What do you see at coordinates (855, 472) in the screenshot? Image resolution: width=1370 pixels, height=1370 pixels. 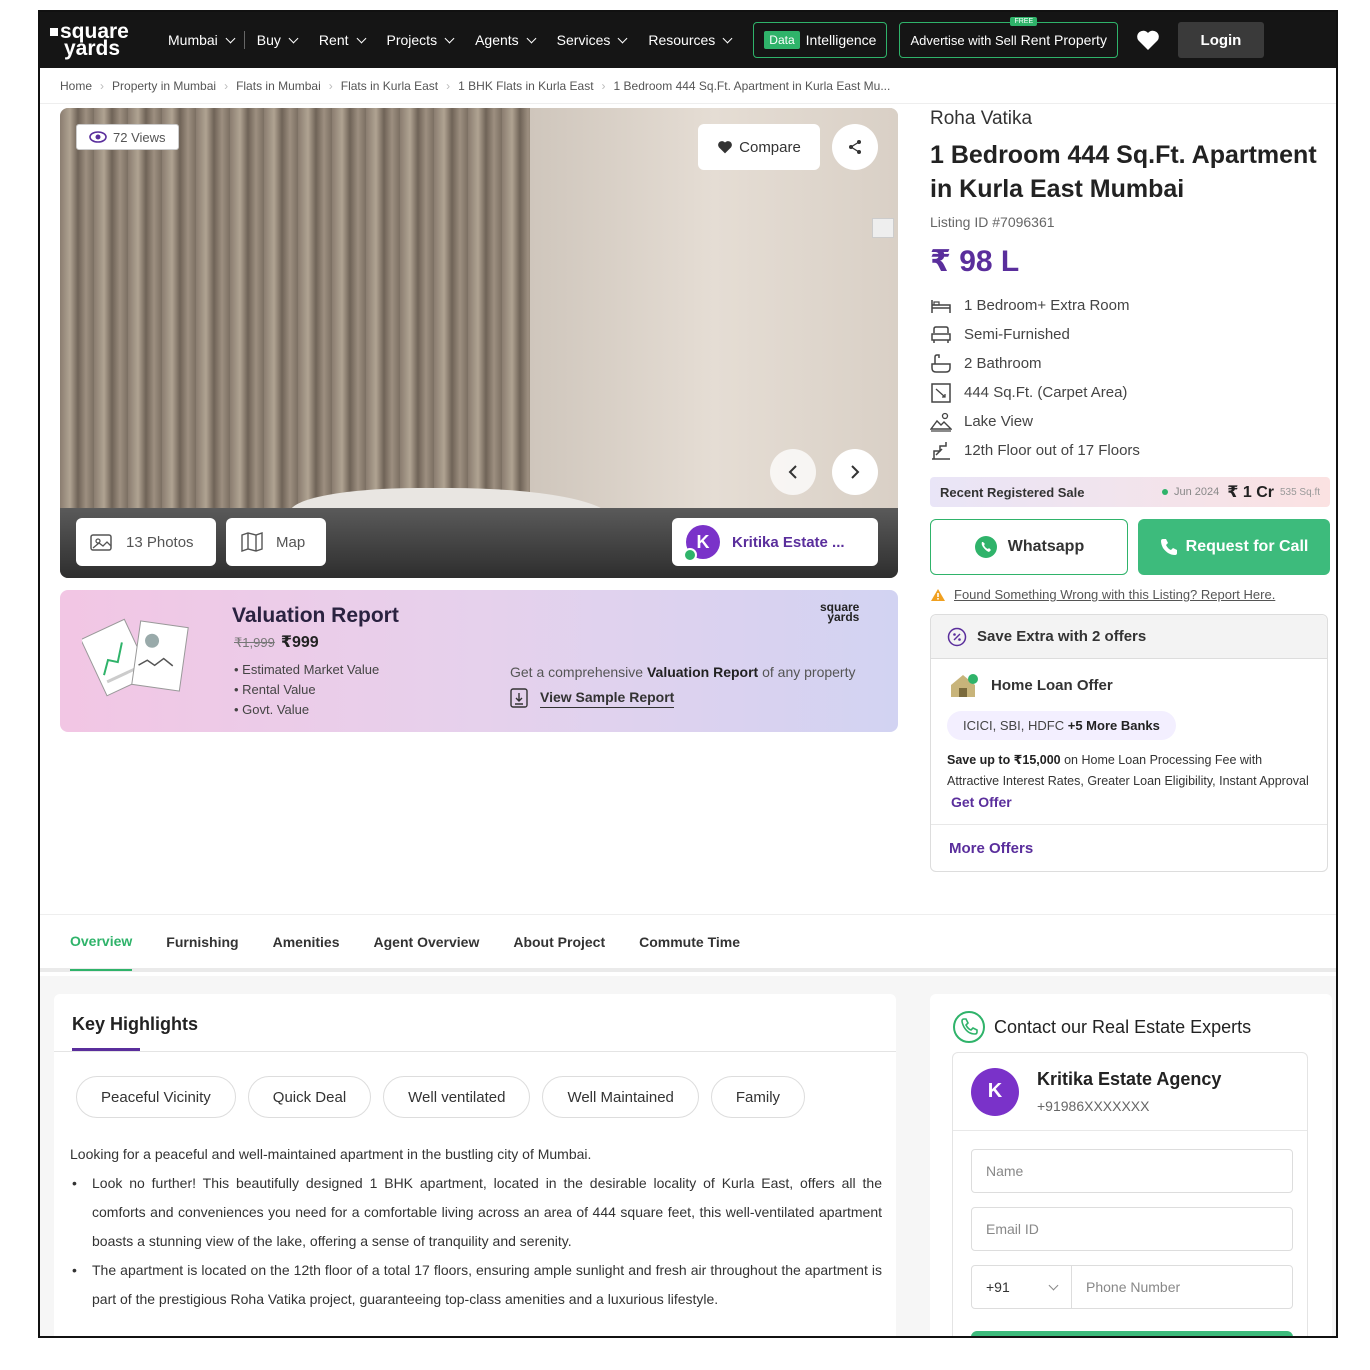 I see `next-photo-button` at bounding box center [855, 472].